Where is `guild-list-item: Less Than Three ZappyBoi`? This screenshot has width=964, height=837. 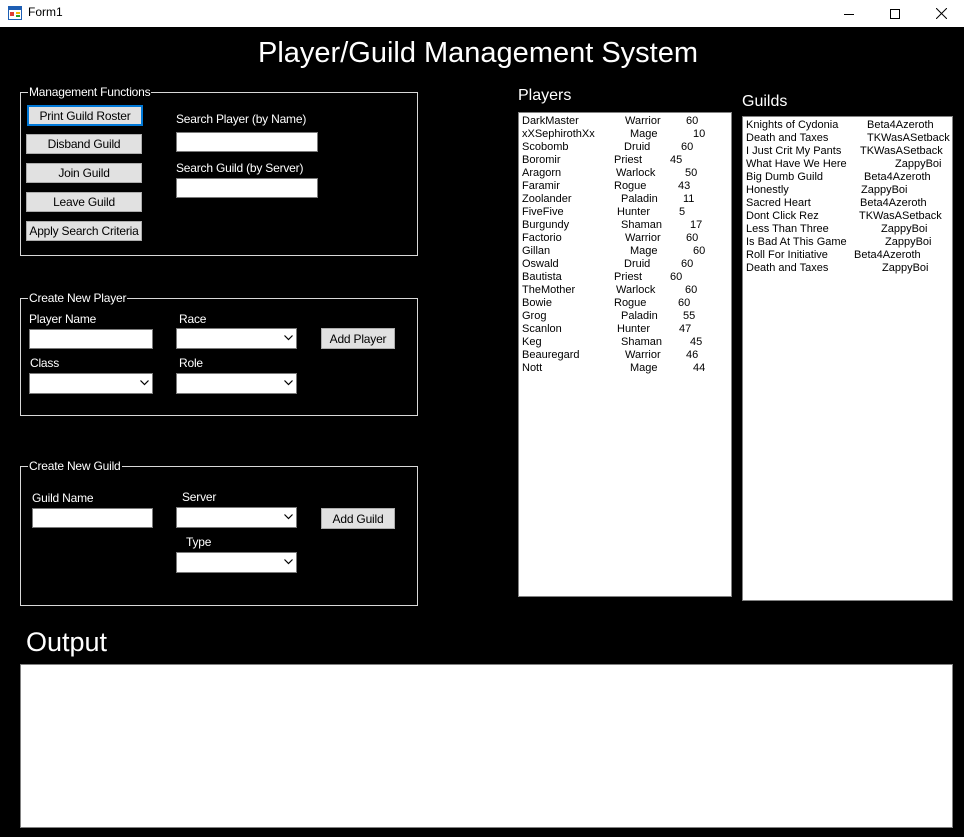
guild-list-item: Less Than Three ZappyBoi is located at coordinates (849, 229).